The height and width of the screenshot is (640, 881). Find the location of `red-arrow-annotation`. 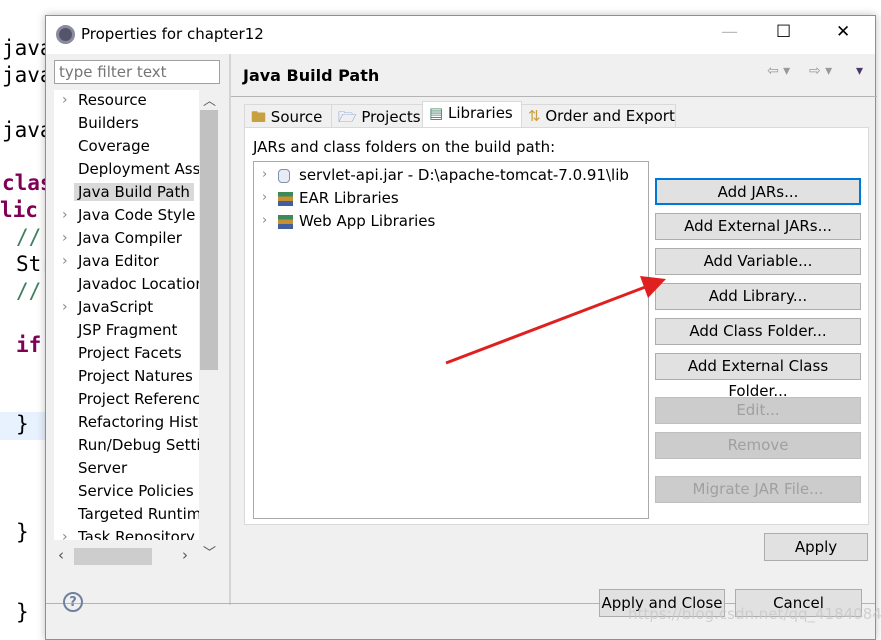

red-arrow-annotation is located at coordinates (555, 320).